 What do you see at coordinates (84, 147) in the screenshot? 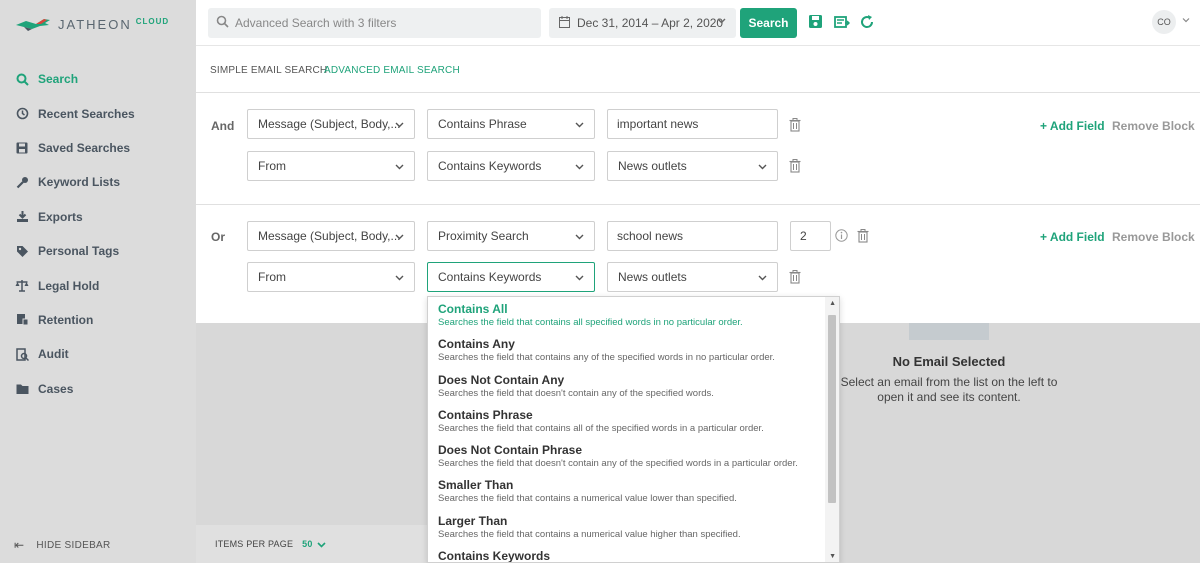
I see `sidebar-item-label: Saved Searches` at bounding box center [84, 147].